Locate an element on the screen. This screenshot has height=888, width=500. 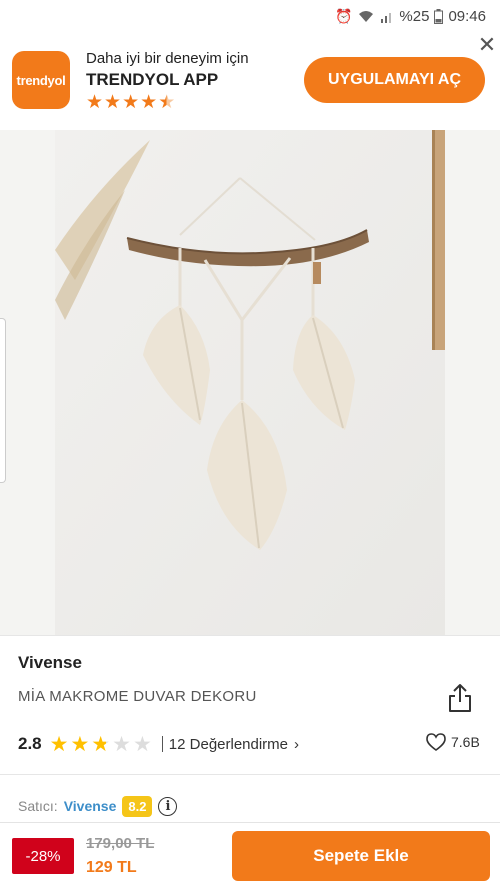
trendyol-app-logo: trendyol is located at coordinates (41, 80).